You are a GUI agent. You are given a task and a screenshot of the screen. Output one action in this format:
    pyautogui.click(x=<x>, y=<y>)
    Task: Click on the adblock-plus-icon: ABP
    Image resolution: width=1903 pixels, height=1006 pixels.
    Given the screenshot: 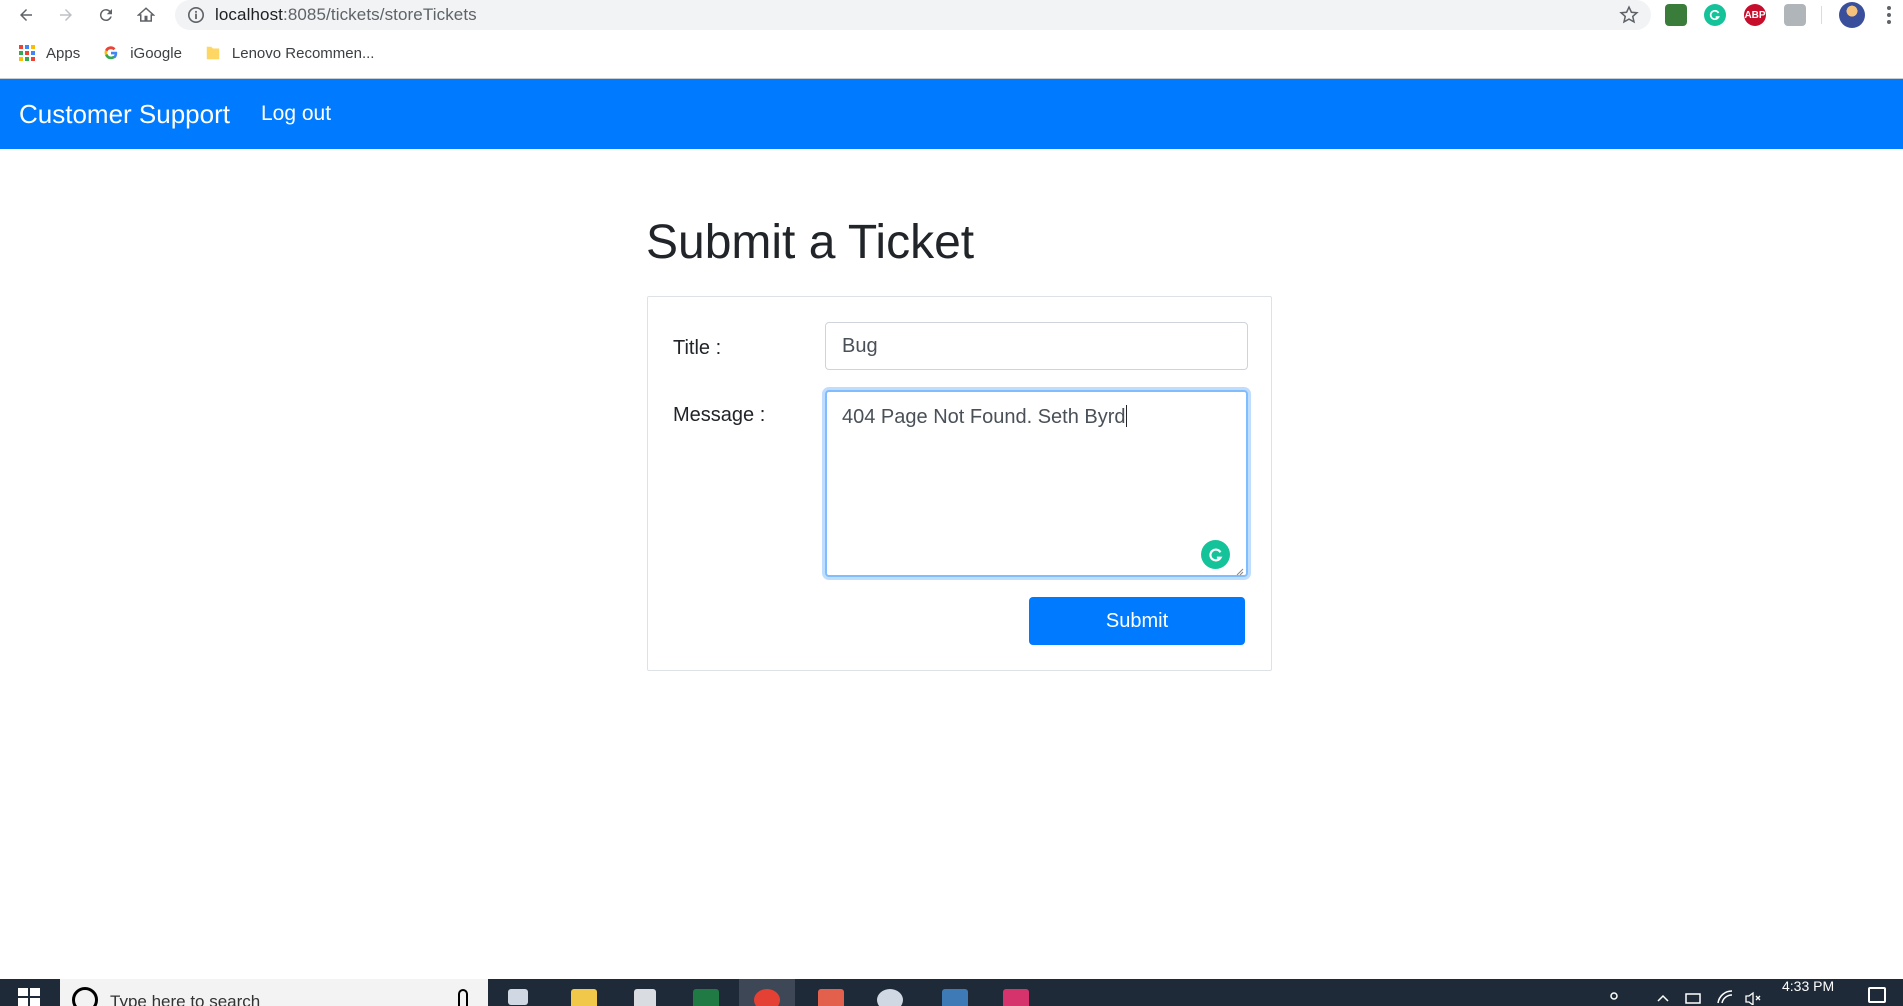 What is the action you would take?
    pyautogui.click(x=1755, y=15)
    